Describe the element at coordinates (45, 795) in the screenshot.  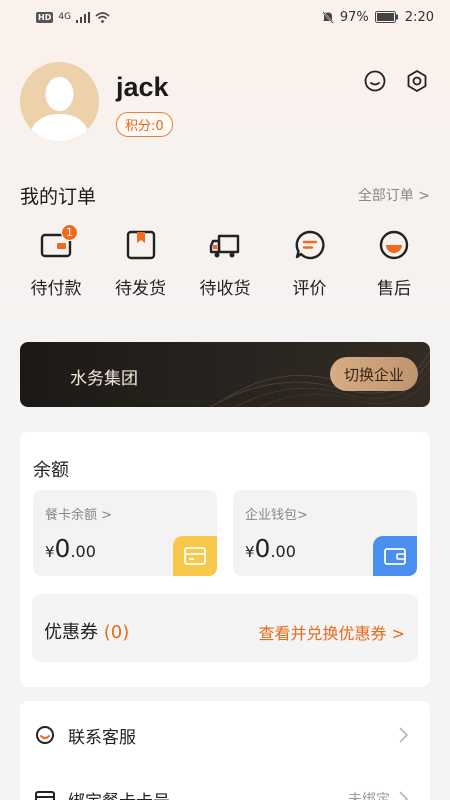
I see `card-icon` at that location.